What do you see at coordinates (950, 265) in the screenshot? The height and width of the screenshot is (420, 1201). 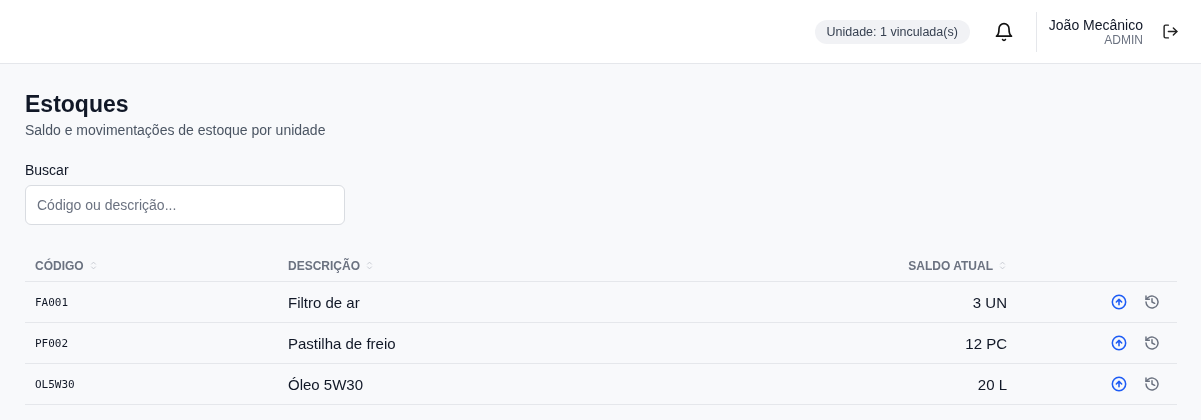 I see `column-header: SALDO ATUAL` at bounding box center [950, 265].